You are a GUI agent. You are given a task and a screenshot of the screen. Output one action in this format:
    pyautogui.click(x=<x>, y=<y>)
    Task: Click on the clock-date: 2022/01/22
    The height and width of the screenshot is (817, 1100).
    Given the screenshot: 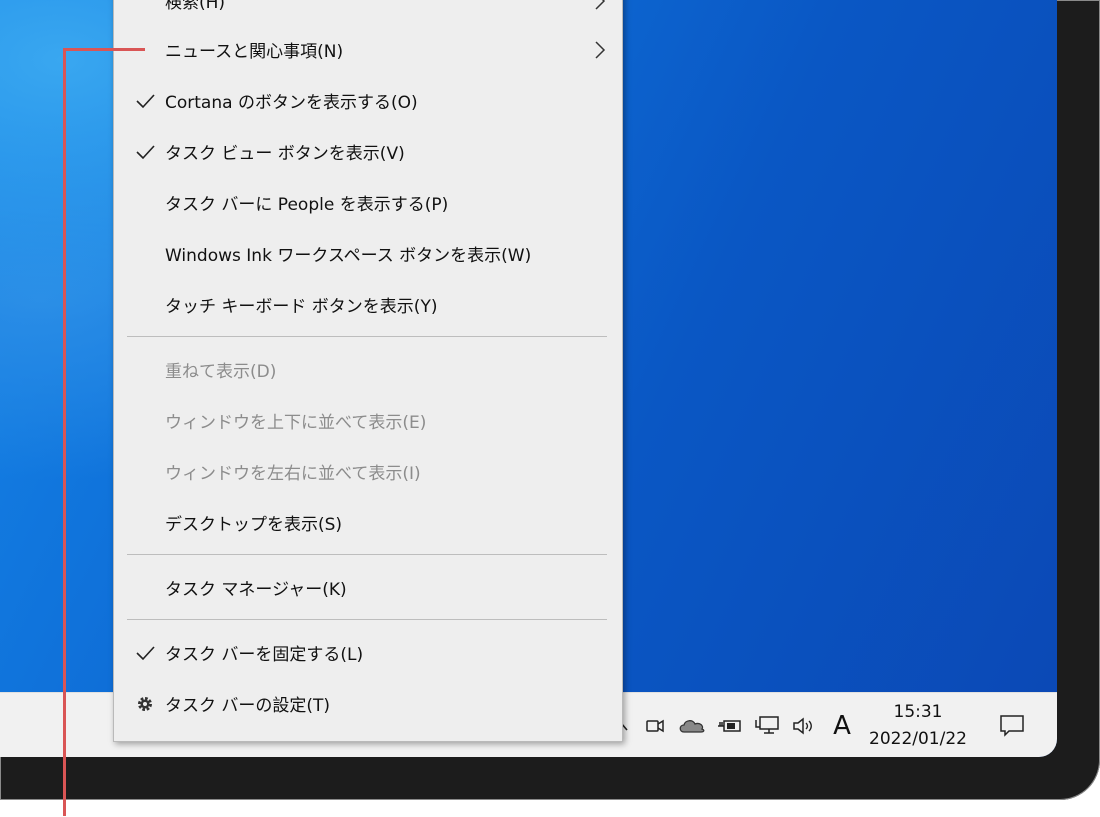 What is the action you would take?
    pyautogui.click(x=918, y=739)
    